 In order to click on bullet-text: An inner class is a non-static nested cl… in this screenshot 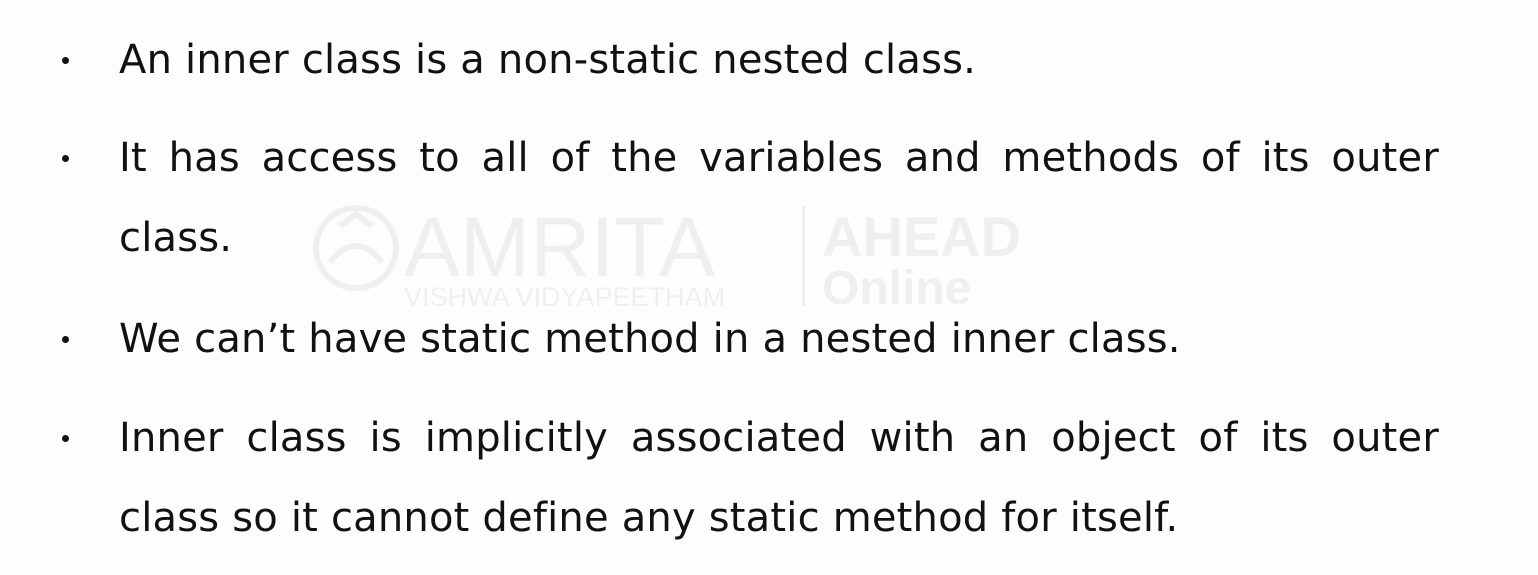, I will do `click(548, 60)`.